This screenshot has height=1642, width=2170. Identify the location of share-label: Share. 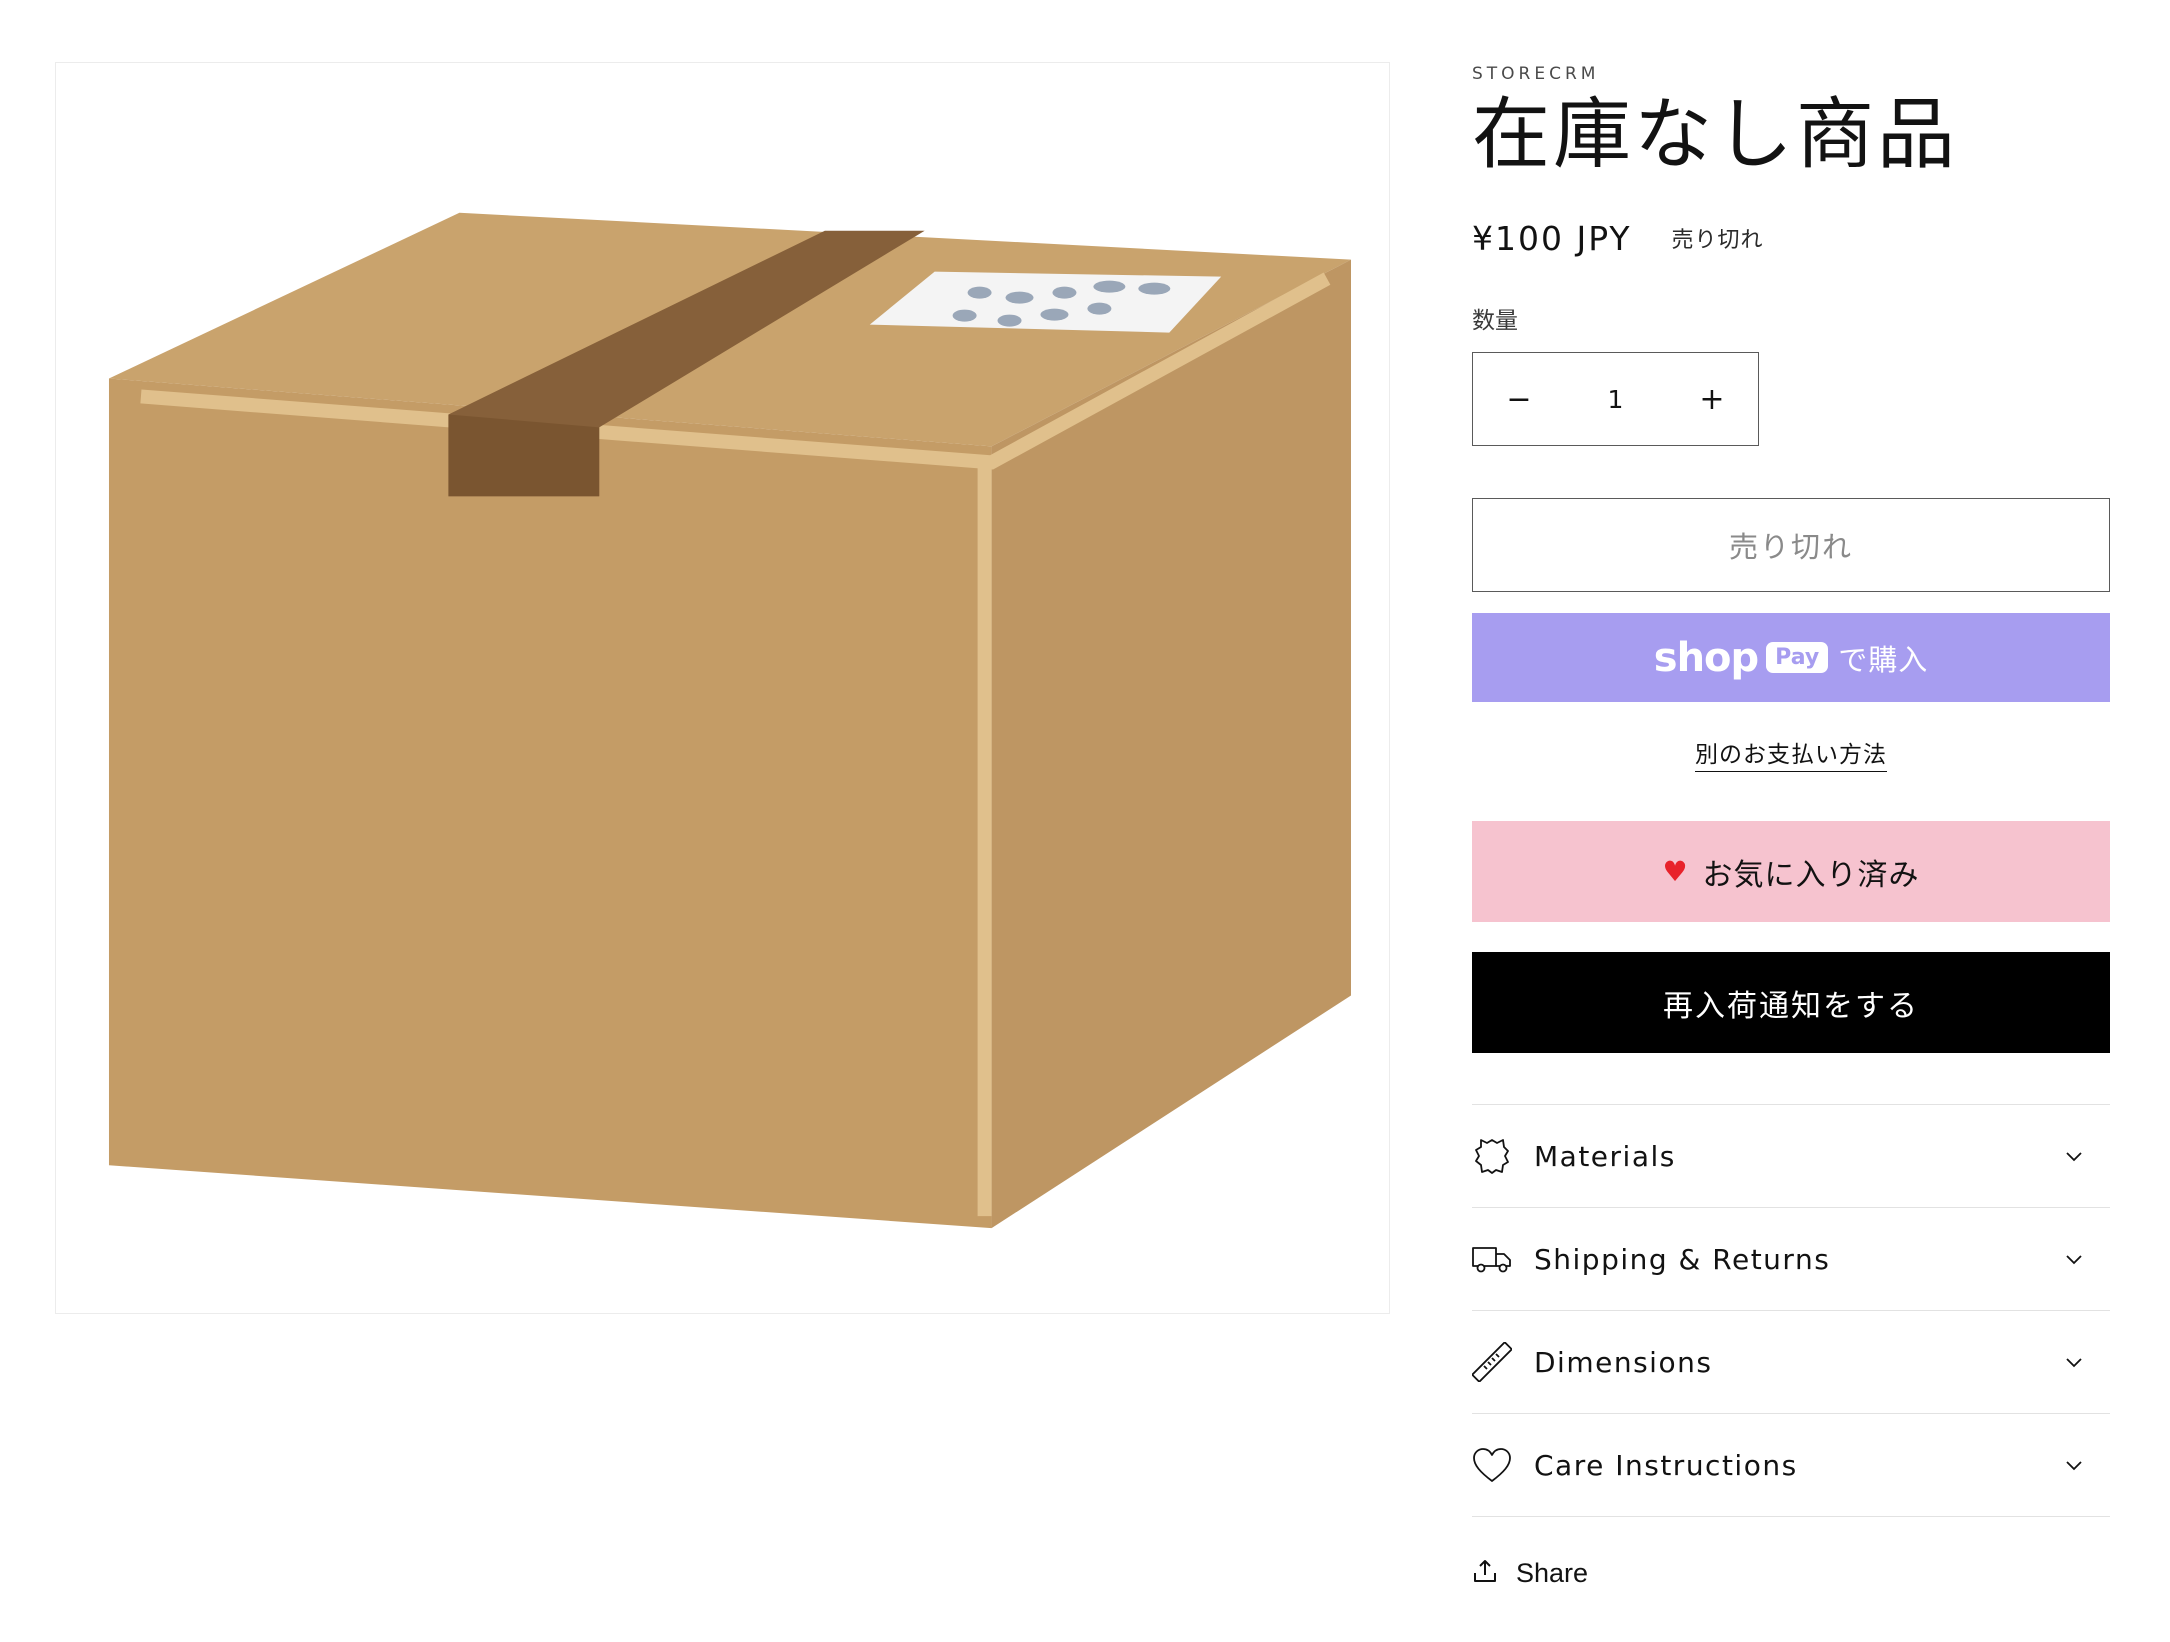
(1552, 1572).